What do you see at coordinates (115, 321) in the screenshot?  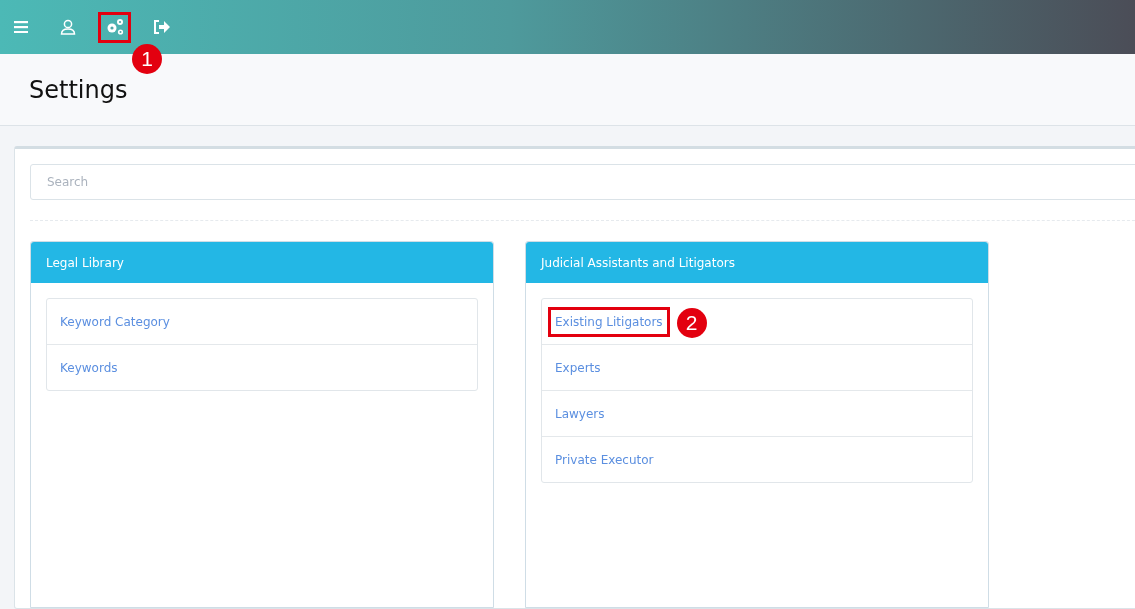 I see `settings-link: Keyword Category` at bounding box center [115, 321].